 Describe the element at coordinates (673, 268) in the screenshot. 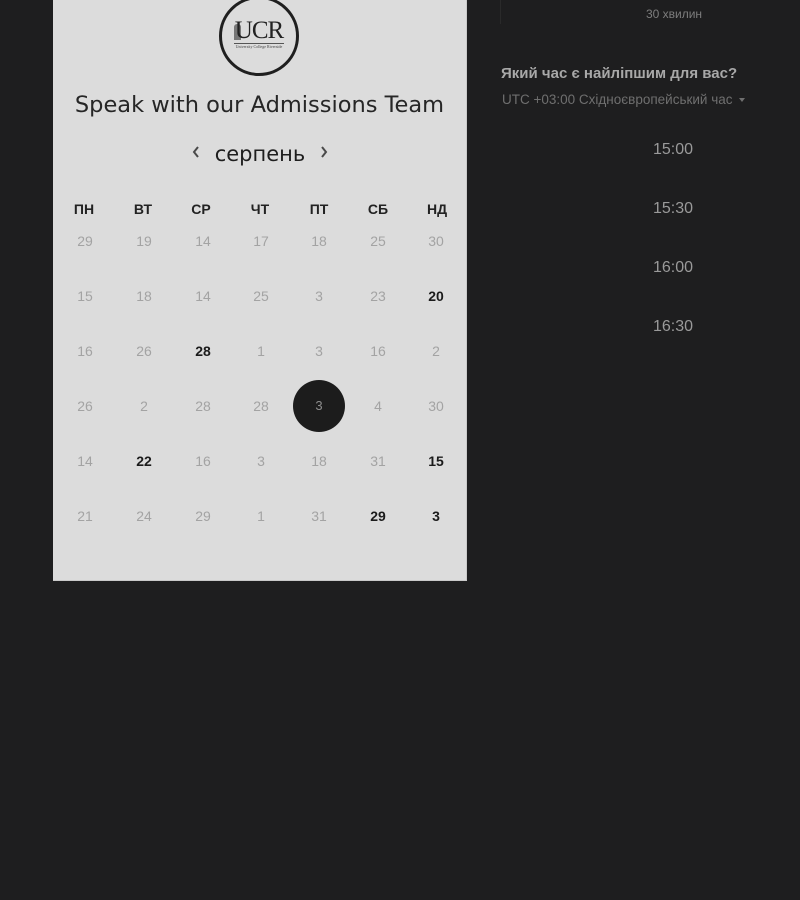

I see `time-slot: 16:00` at that location.